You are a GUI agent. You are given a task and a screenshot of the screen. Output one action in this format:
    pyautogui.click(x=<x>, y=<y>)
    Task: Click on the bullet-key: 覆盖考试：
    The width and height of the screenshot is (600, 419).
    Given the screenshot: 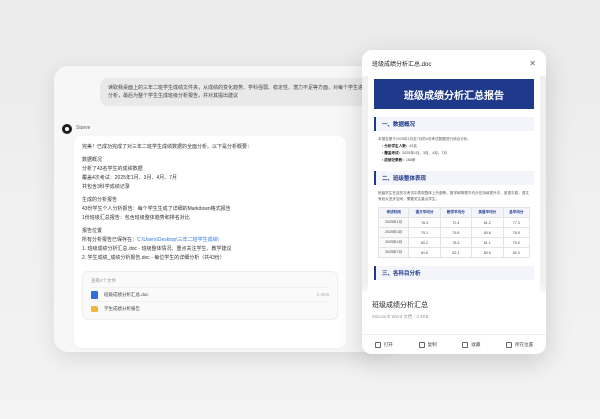 What is the action you would take?
    pyautogui.click(x=393, y=153)
    